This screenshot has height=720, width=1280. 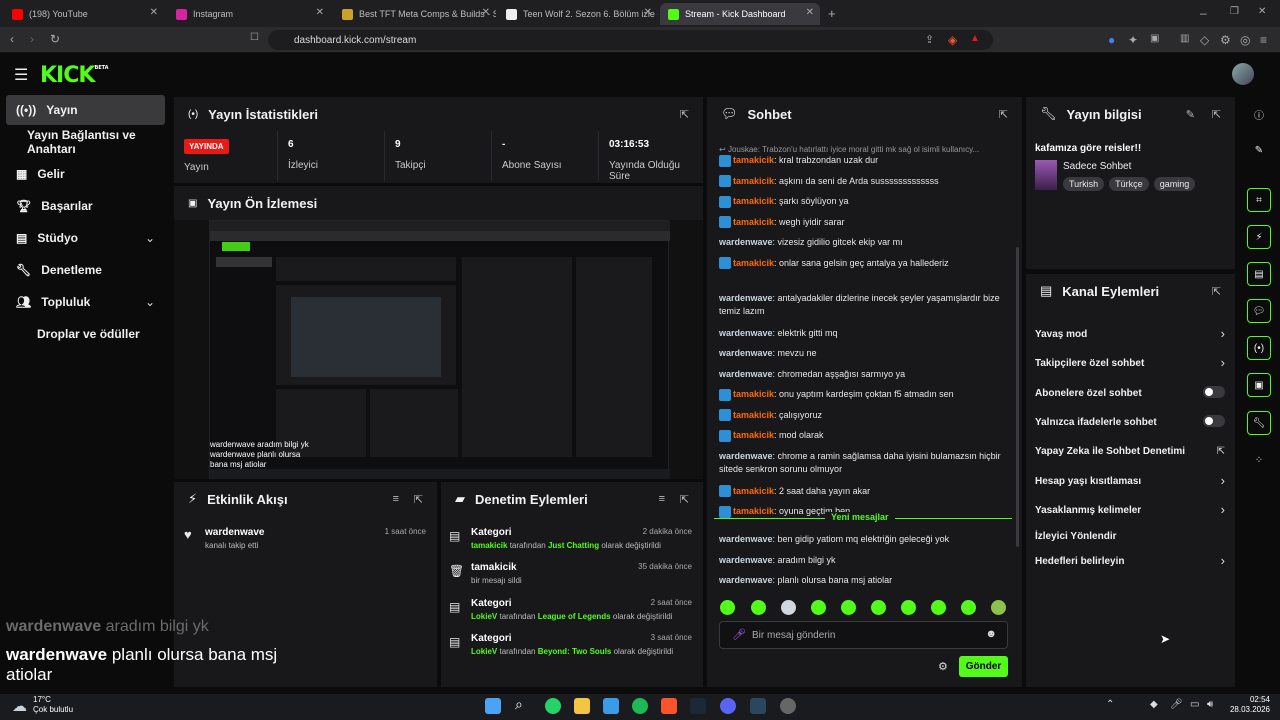 What do you see at coordinates (1133, 40) in the screenshot?
I see `extensions-icon: ✦` at bounding box center [1133, 40].